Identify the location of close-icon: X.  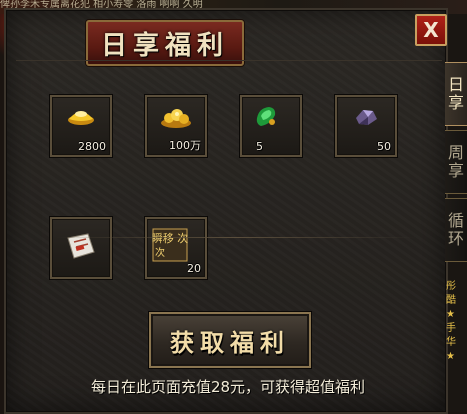
(431, 30).